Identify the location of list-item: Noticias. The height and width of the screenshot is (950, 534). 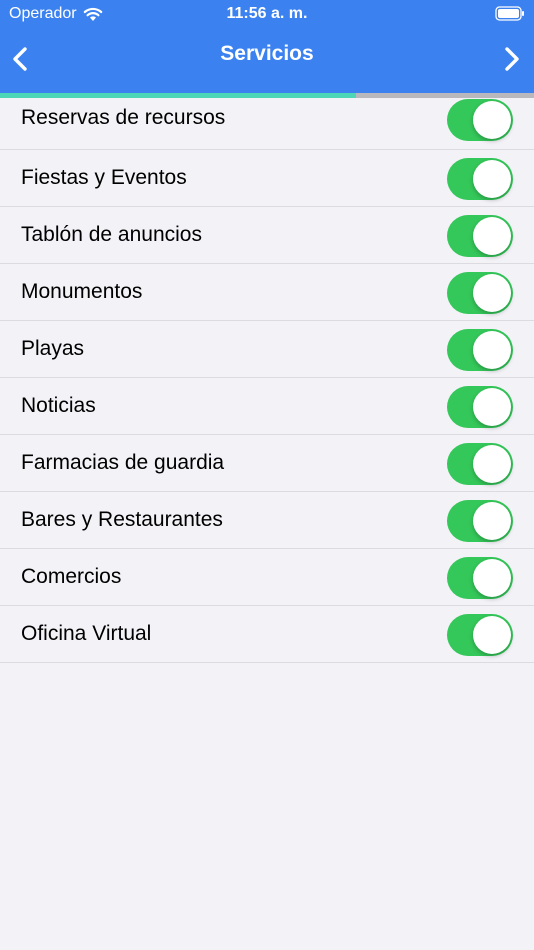
(267, 406).